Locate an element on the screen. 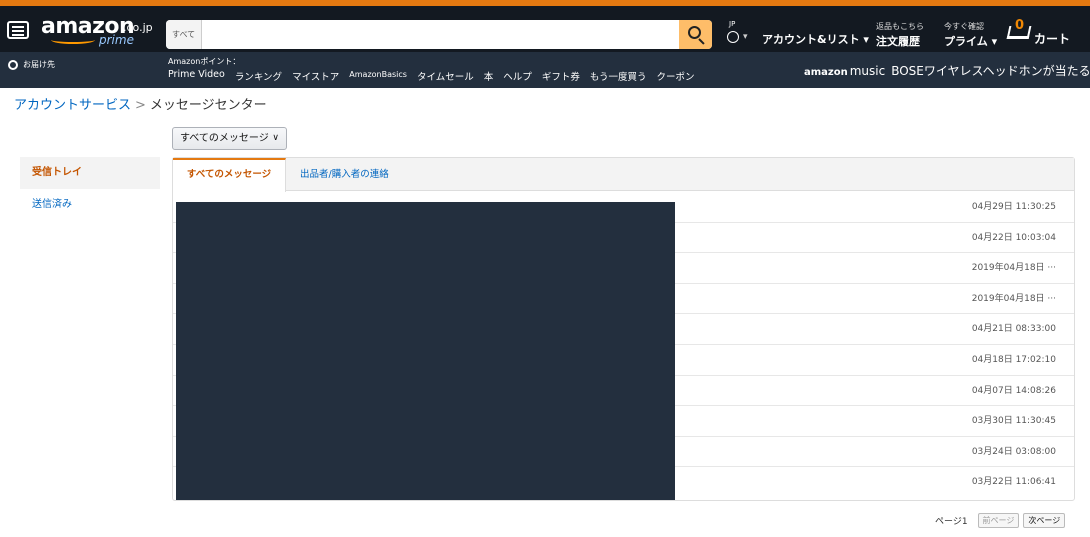  message-filter-dropdown: すべてのメッセージ ∨ is located at coordinates (229, 138).